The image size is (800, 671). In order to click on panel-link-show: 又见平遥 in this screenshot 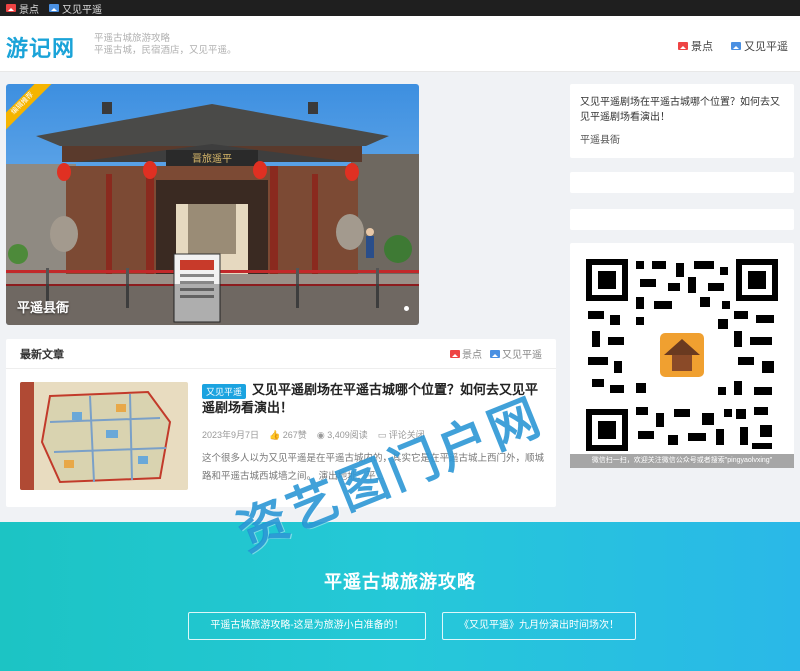, I will do `click(516, 353)`.